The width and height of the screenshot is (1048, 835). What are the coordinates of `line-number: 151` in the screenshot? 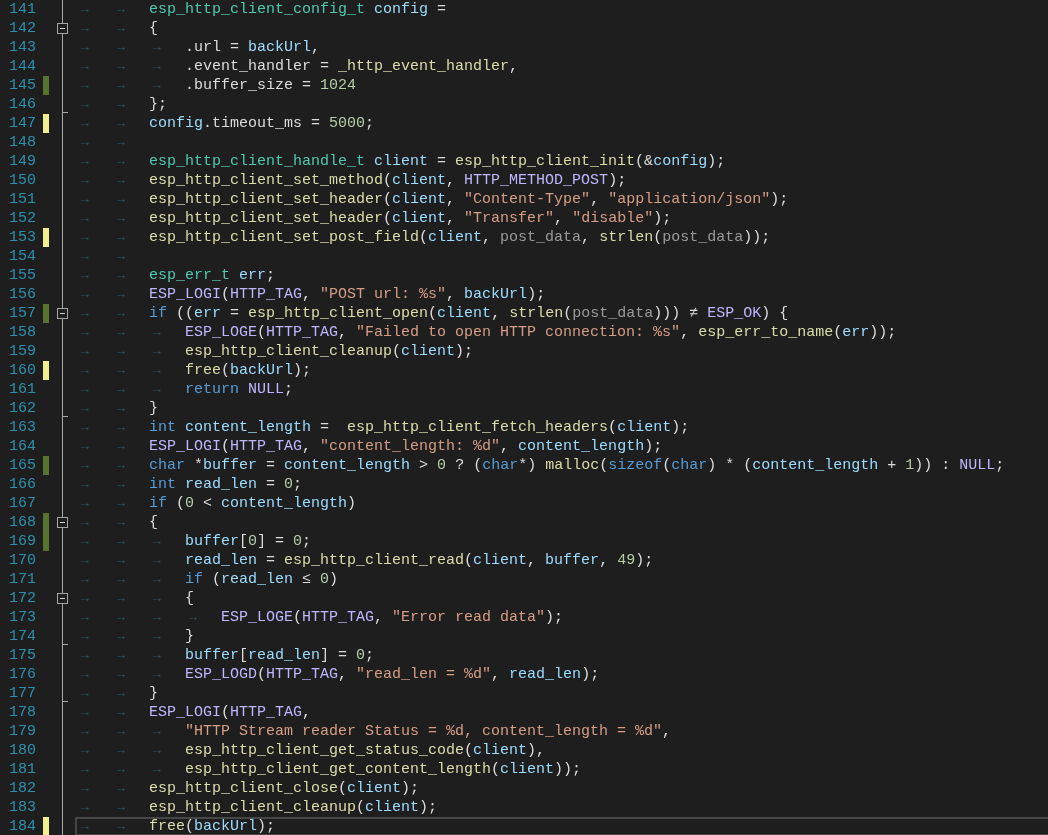 It's located at (22, 199).